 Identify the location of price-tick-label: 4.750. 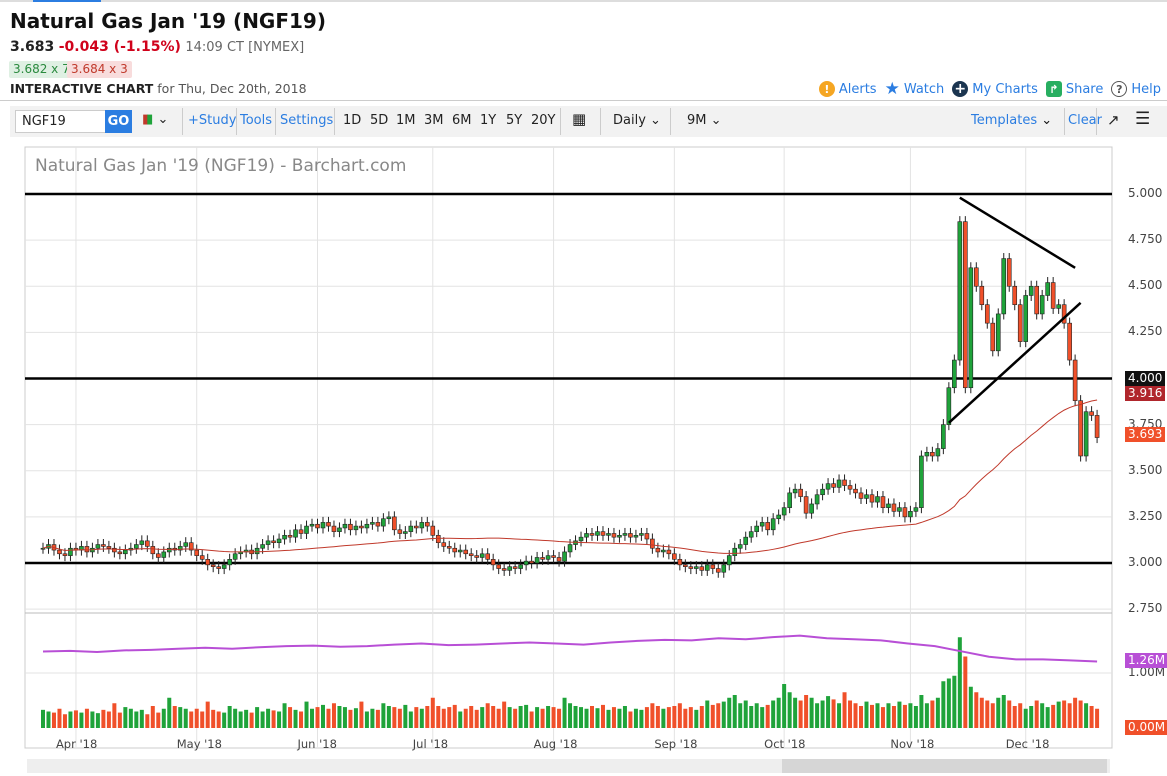
(1145, 239).